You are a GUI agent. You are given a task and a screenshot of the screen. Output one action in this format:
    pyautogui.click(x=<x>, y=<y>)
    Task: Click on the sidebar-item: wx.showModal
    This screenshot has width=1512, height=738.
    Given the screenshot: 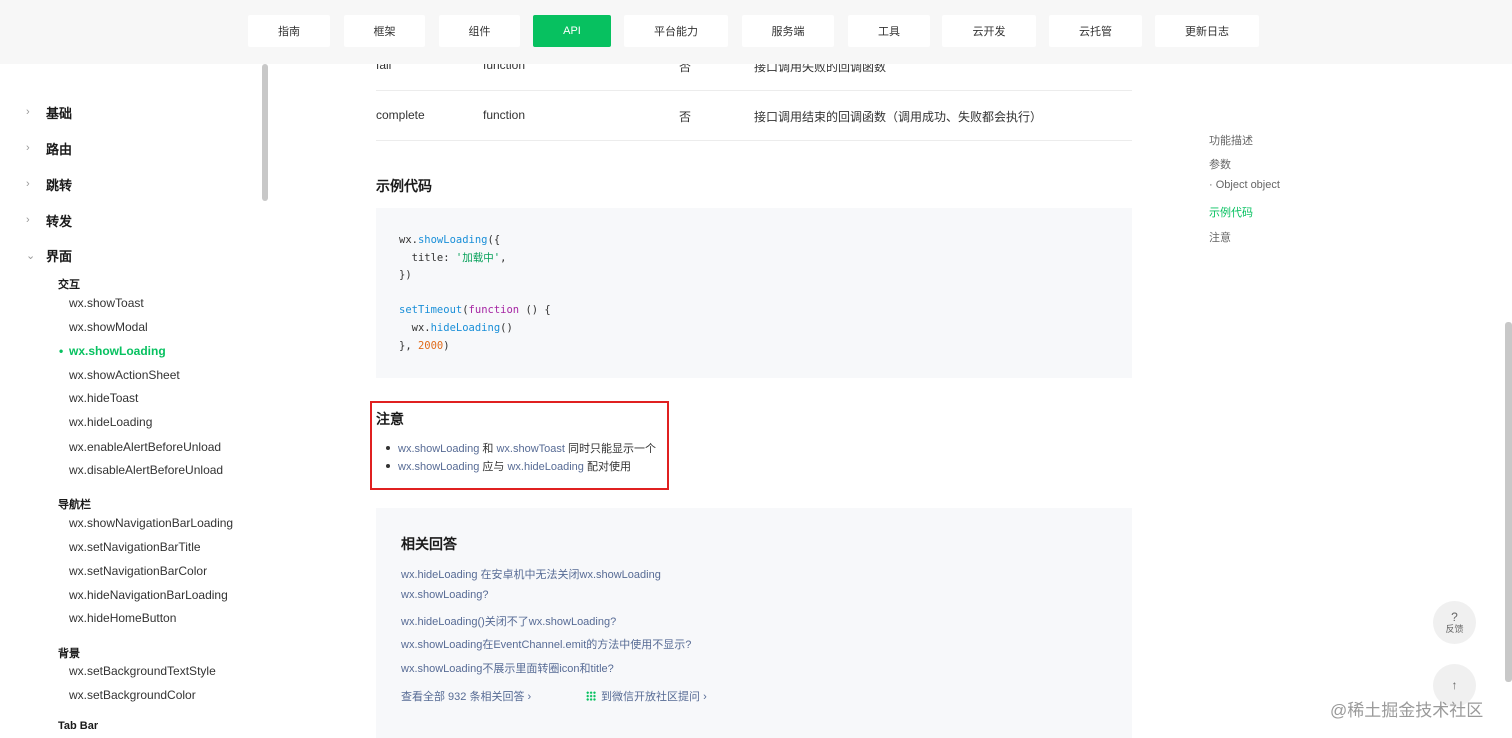 What is the action you would take?
    pyautogui.click(x=108, y=327)
    